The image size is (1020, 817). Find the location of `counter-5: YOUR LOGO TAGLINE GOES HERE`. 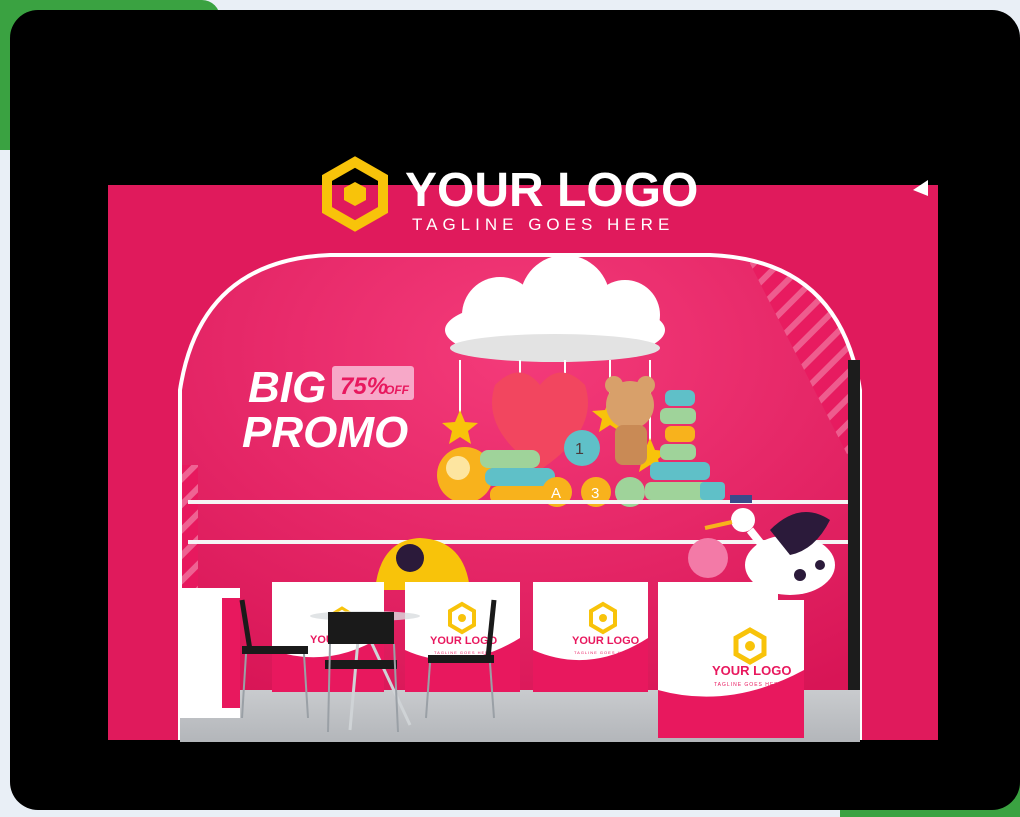

counter-5: YOUR LOGO TAGLINE GOES HERE is located at coordinates (731, 669).